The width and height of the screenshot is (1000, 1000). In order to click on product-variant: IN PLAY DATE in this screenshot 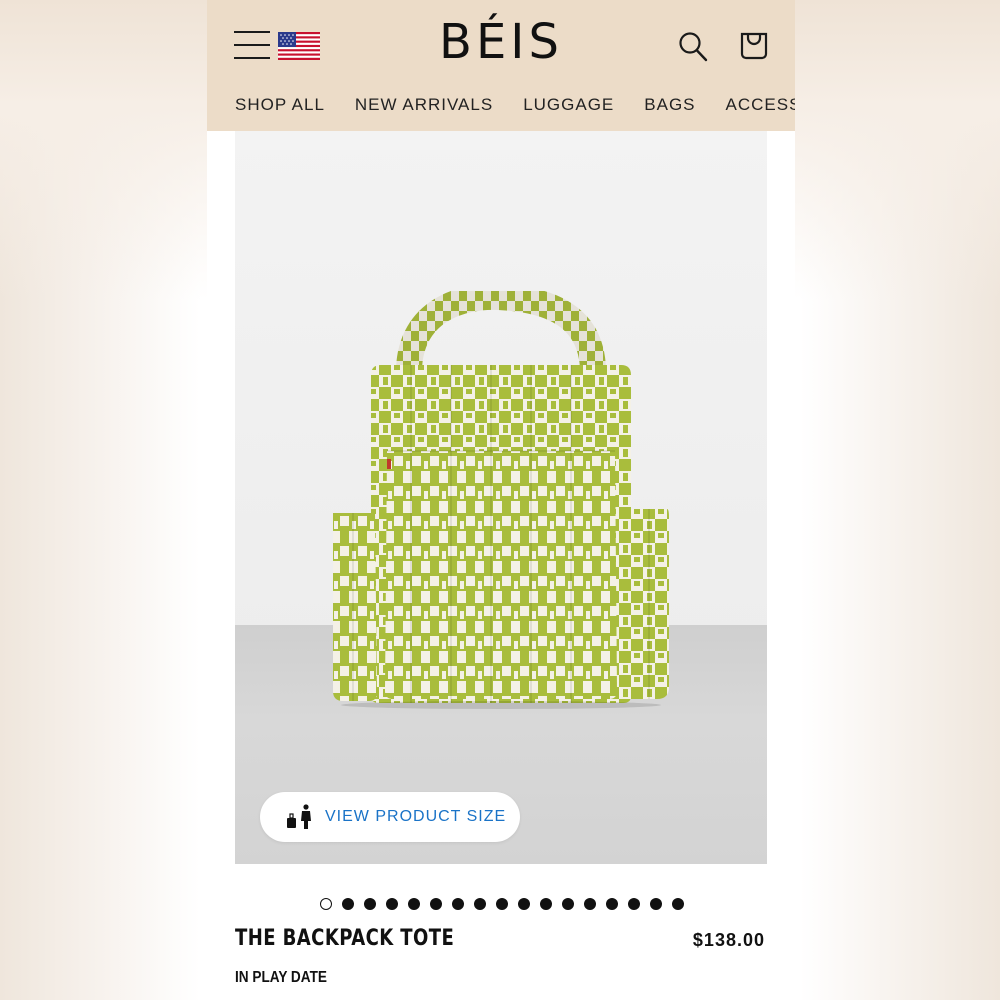, I will do `click(281, 977)`.